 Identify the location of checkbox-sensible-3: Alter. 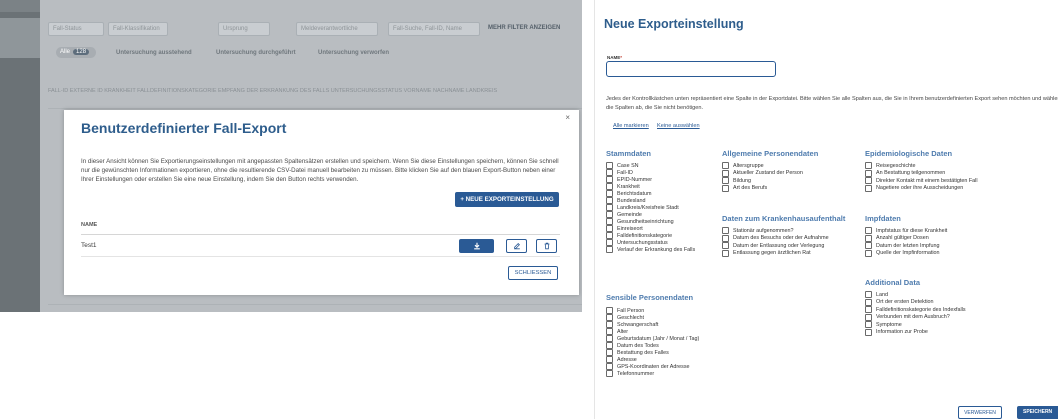
(617, 331).